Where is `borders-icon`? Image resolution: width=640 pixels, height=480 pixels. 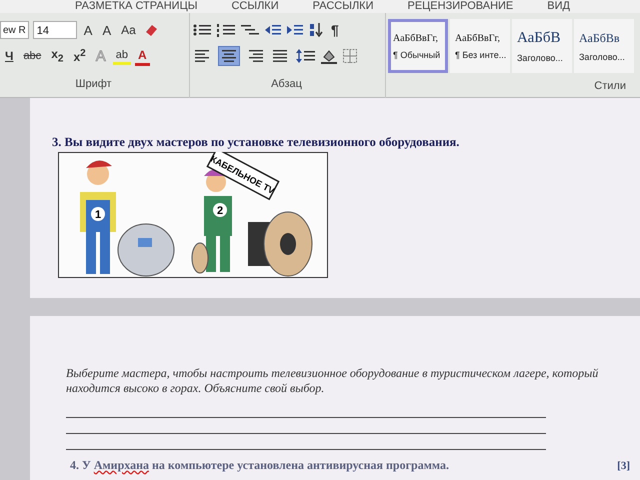
borders-icon is located at coordinates (350, 56).